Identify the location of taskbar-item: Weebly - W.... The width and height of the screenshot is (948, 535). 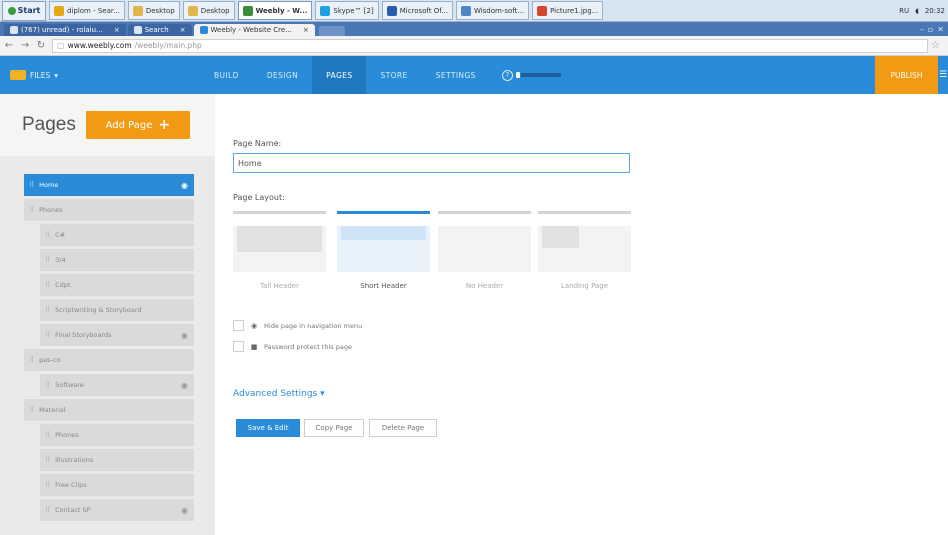
(275, 10).